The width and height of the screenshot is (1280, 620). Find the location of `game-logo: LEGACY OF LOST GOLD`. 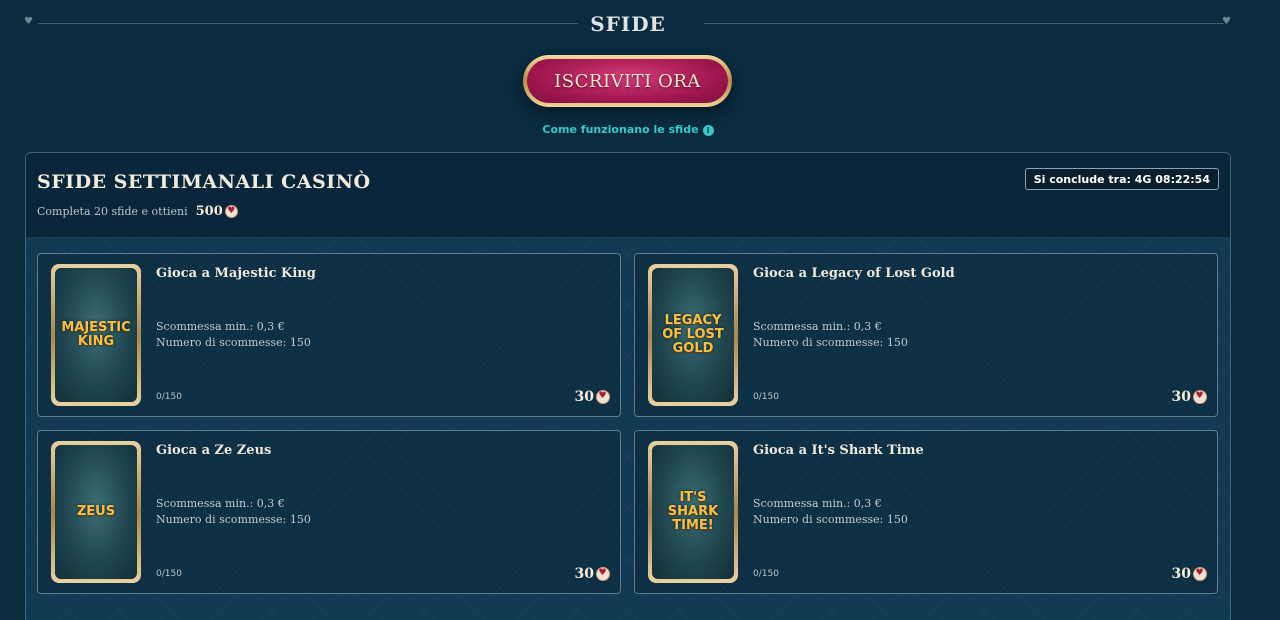

game-logo: LEGACY OF LOST GOLD is located at coordinates (693, 334).